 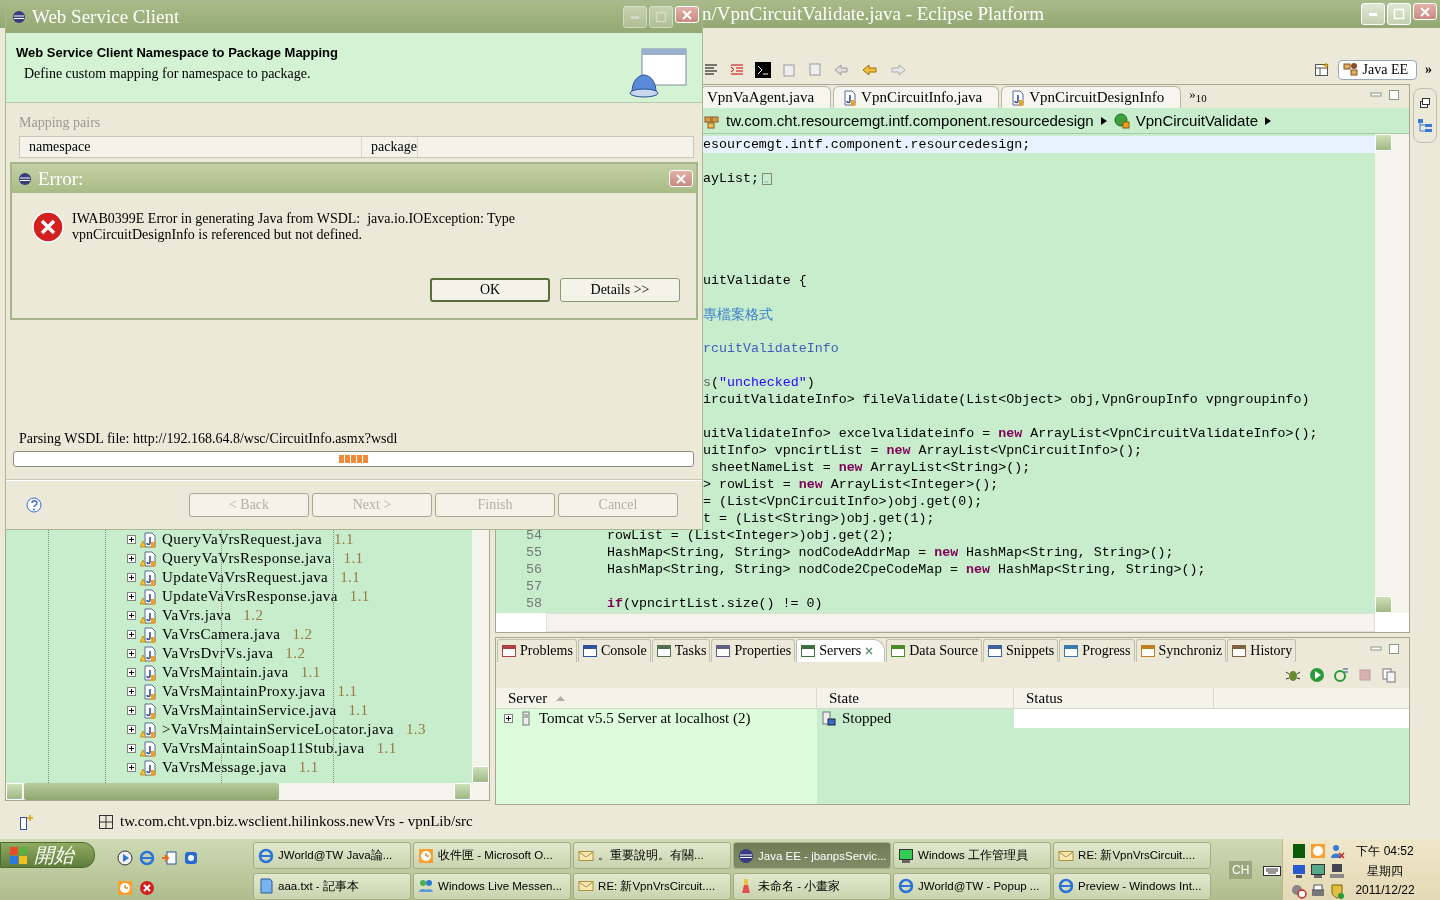 I want to click on computer-icon, so click(x=1337, y=871).